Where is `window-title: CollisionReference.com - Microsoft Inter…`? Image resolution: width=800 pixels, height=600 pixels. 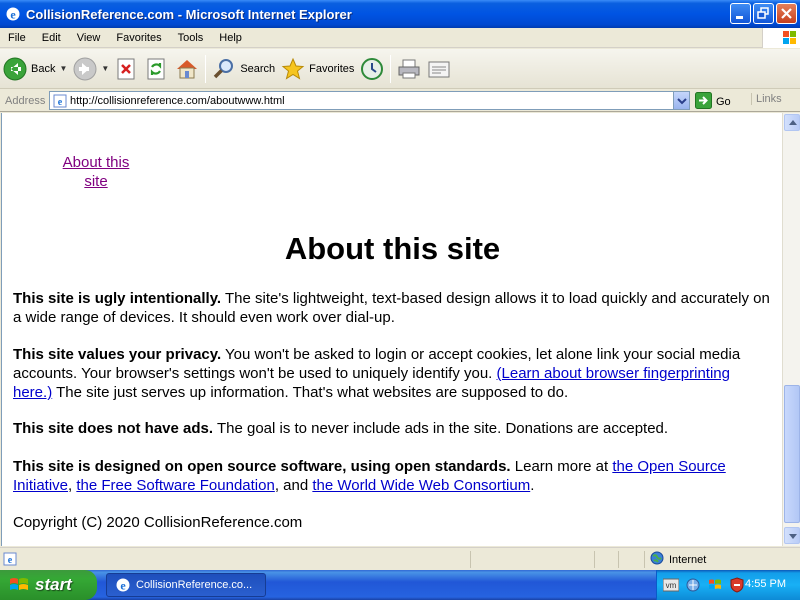
window-title: CollisionReference.com - Microsoft Inter… is located at coordinates (189, 14).